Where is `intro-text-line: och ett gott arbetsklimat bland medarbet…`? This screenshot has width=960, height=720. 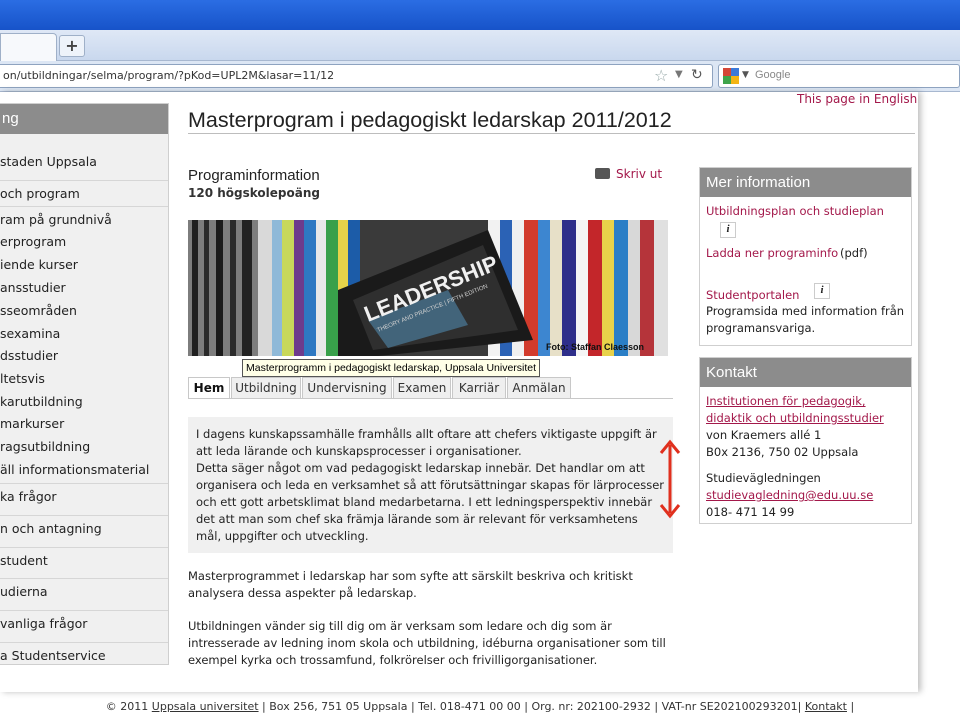 intro-text-line: och ett gott arbetsklimat bland medarbet… is located at coordinates (424, 502).